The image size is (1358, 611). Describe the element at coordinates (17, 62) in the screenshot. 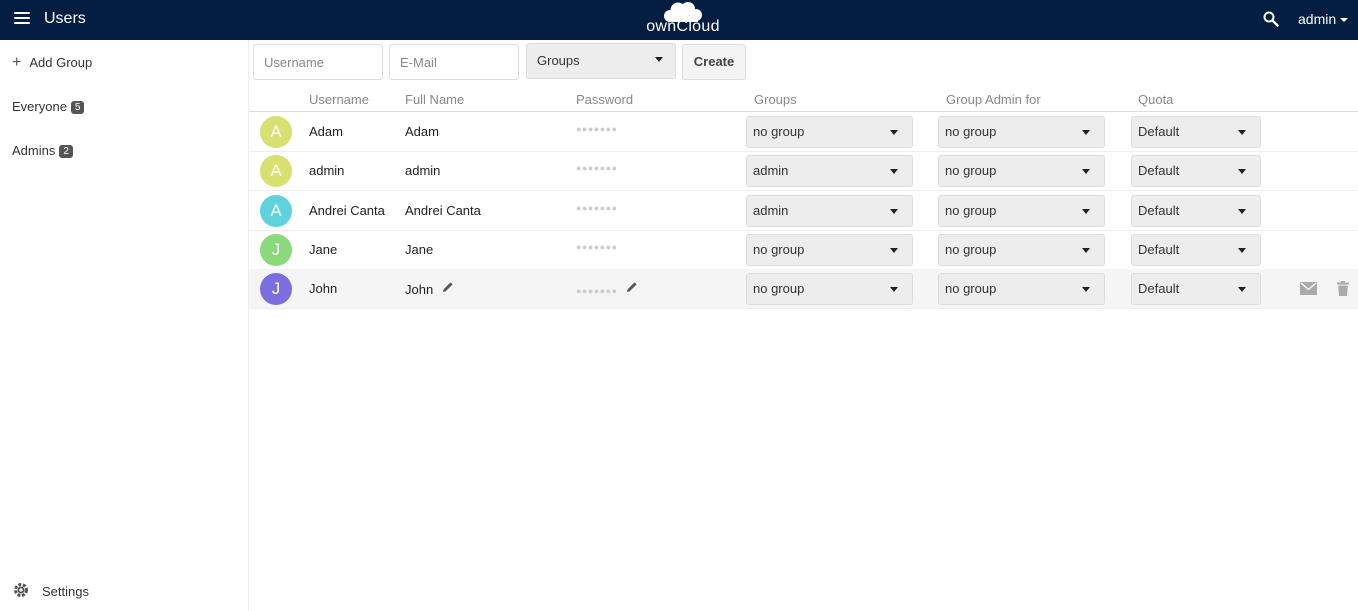

I see `plus-icon: +` at that location.